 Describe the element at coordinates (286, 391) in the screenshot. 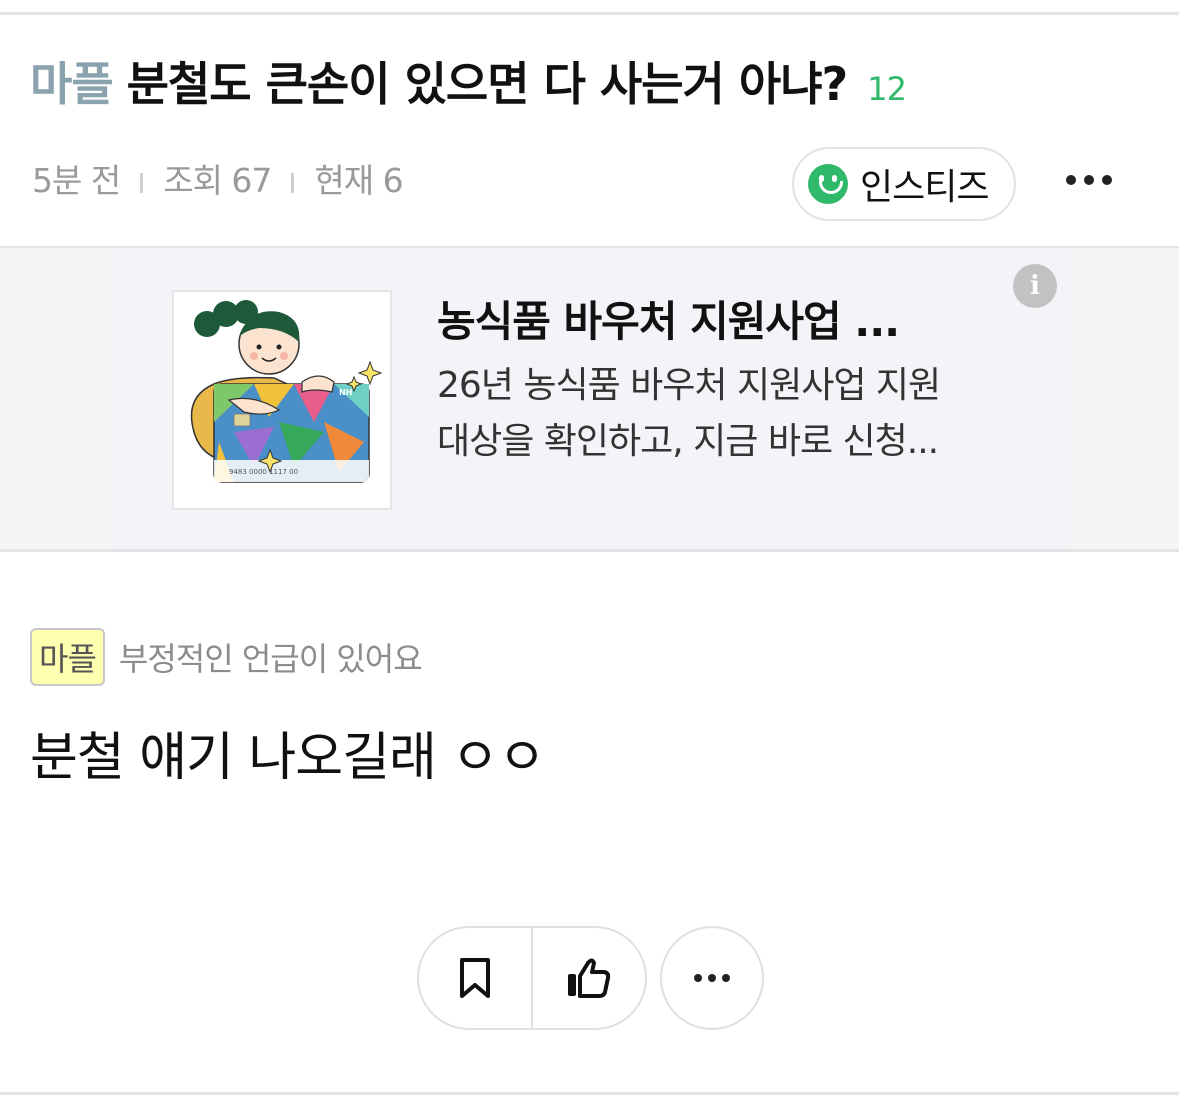

I see `ad-illustration: NH 9483 0000 1117 00` at that location.